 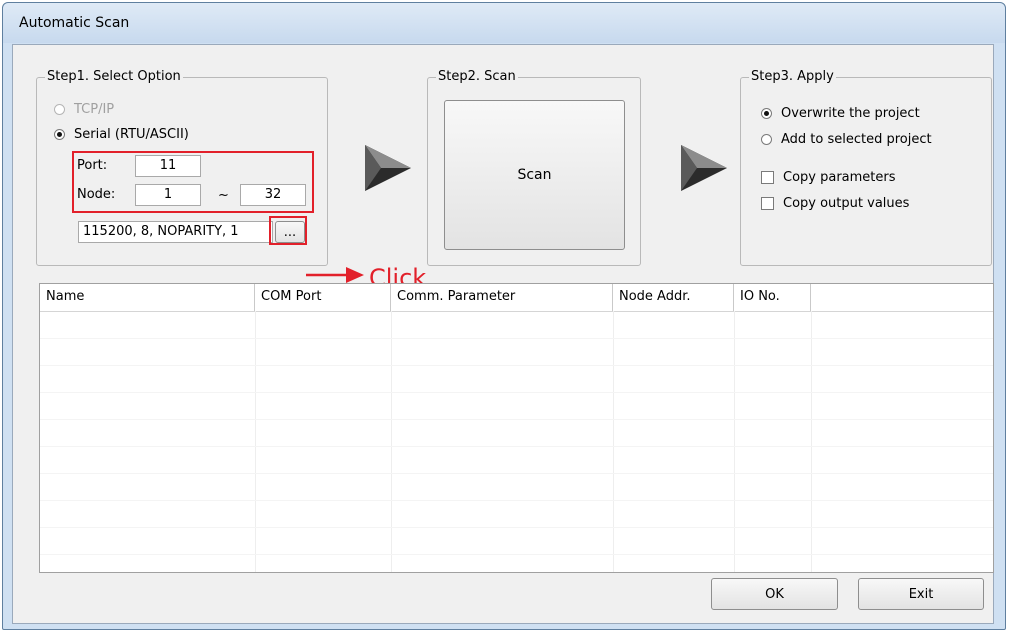 I want to click on add-to-project-radio: Add to selected project, so click(x=846, y=139).